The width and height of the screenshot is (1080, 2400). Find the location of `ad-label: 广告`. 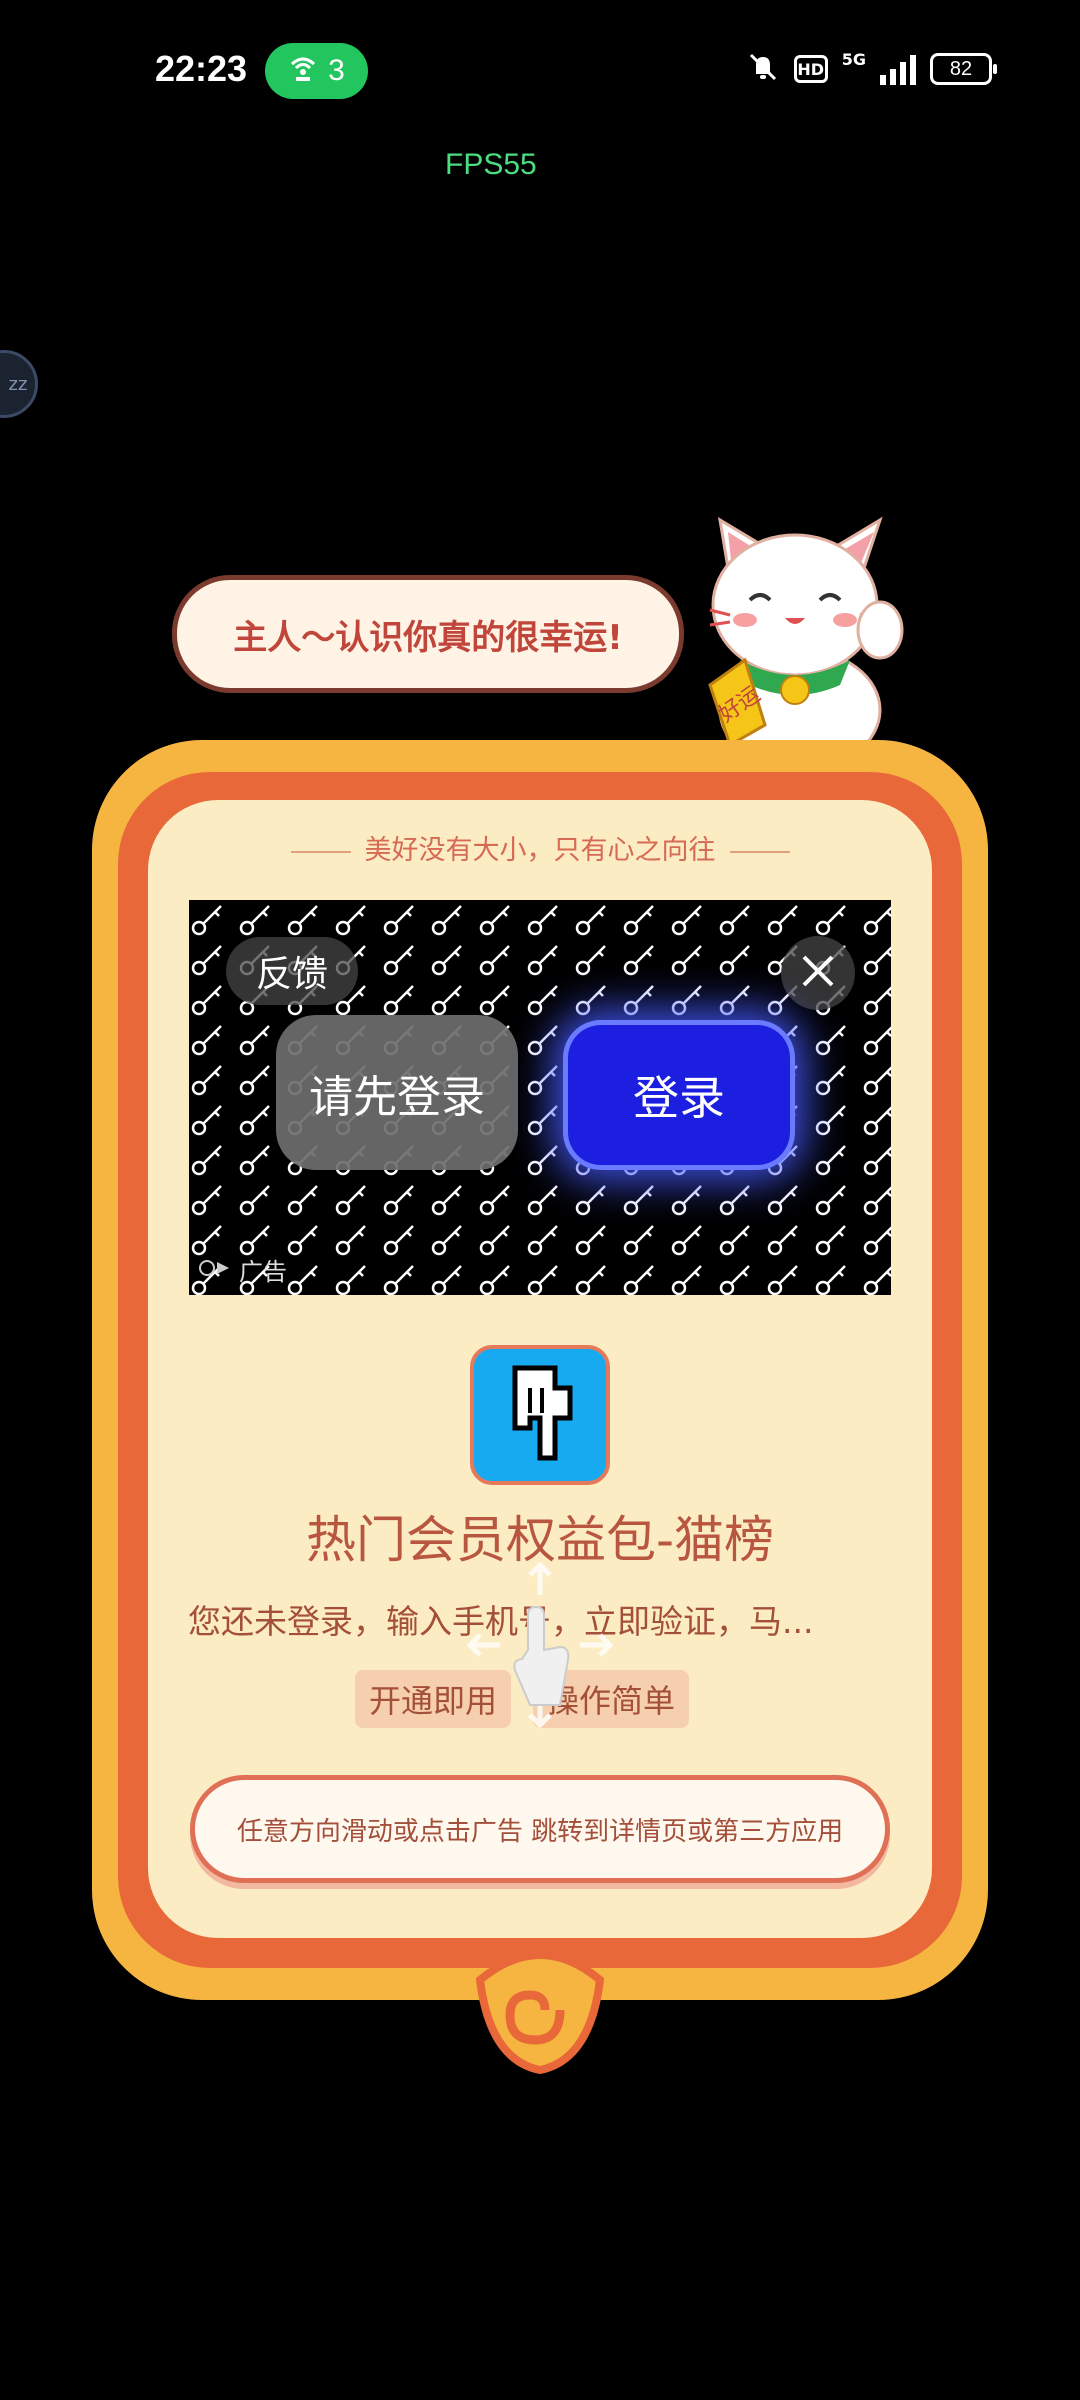

ad-label: 广告 is located at coordinates (243, 1269).